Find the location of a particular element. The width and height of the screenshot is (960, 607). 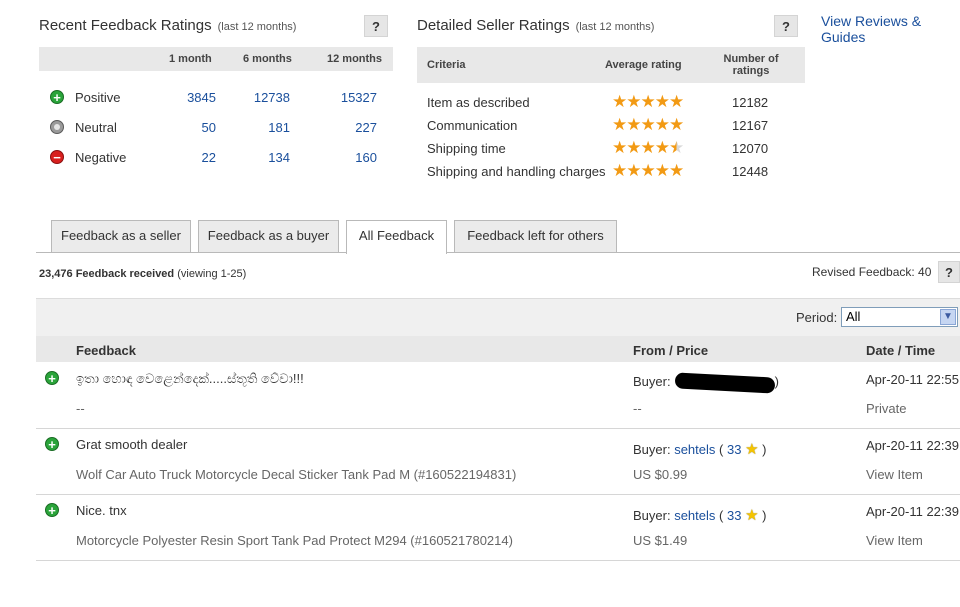

dsr-row: Item as described ★★★★★ 12182 is located at coordinates (611, 104).